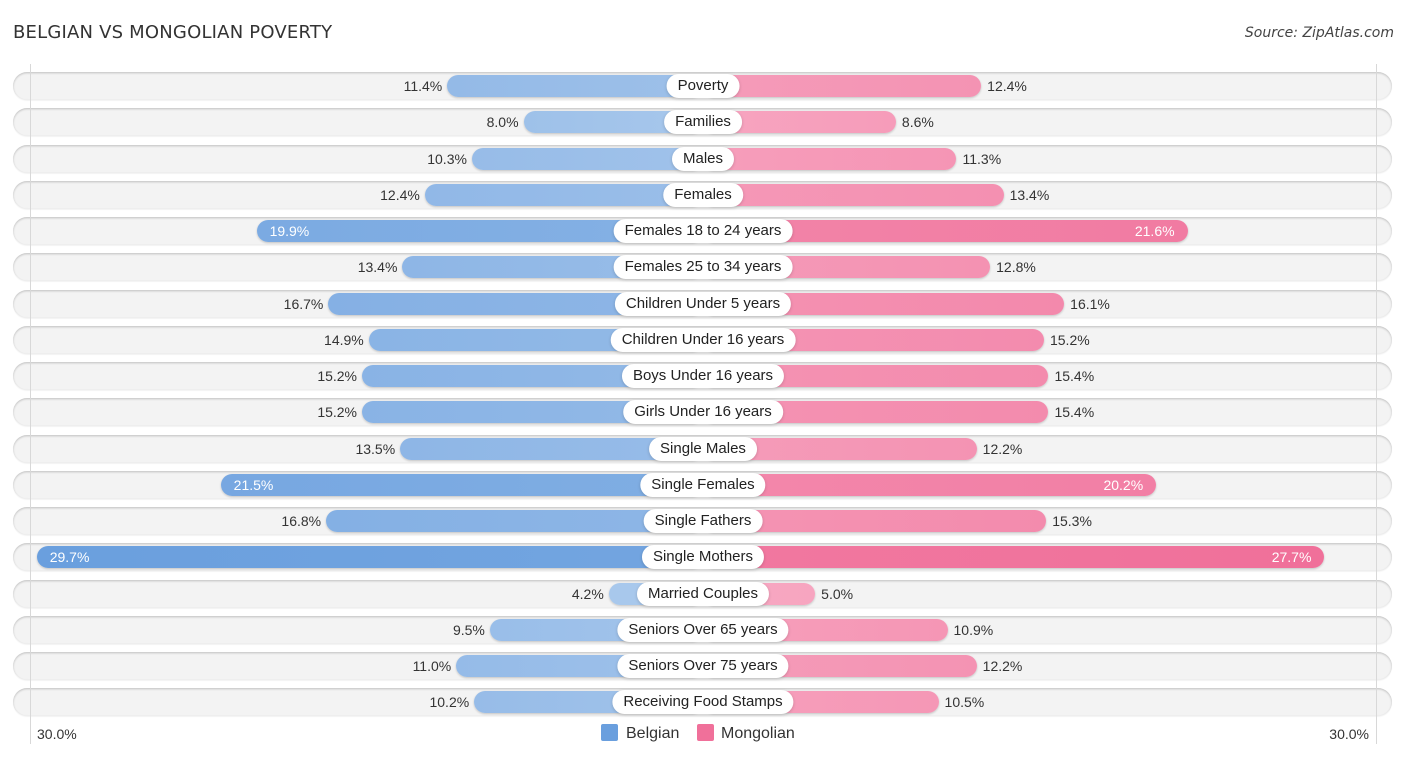 Image resolution: width=1406 pixels, height=758 pixels. I want to click on legend-label-belgian: Belgian, so click(653, 733).